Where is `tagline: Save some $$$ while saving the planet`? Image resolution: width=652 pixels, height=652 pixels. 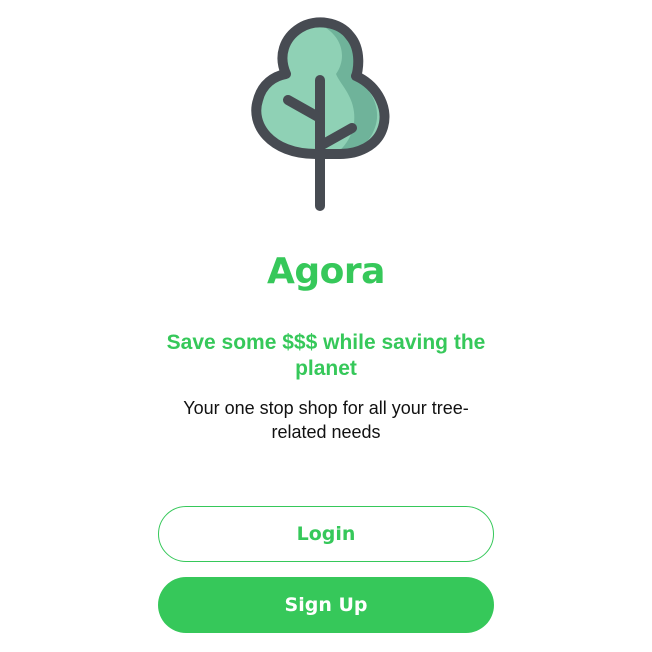
tagline: Save some $$$ while saving the planet is located at coordinates (326, 355).